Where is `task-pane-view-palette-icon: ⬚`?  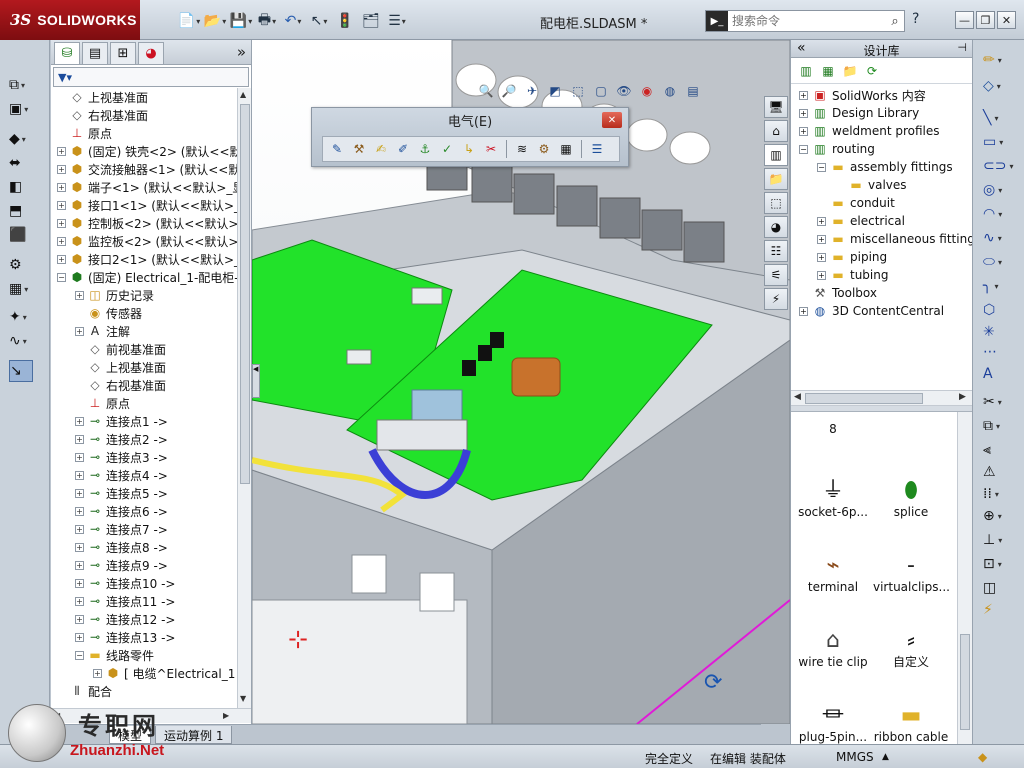
task-pane-view-palette-icon: ⬚ is located at coordinates (776, 203).